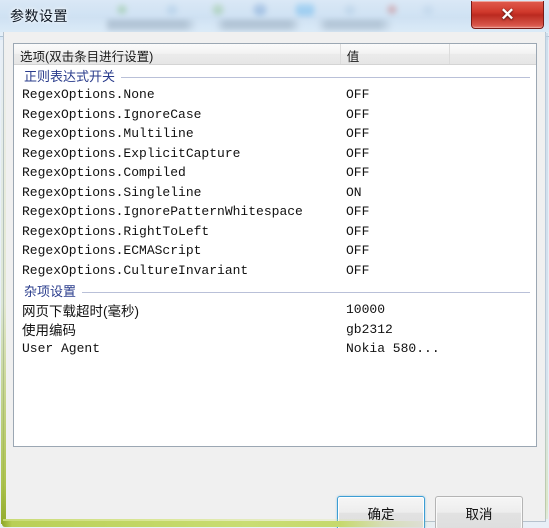 Image resolution: width=549 pixels, height=528 pixels. What do you see at coordinates (112, 114) in the screenshot?
I see `row-option: RegexOptions.IgnoreCase` at bounding box center [112, 114].